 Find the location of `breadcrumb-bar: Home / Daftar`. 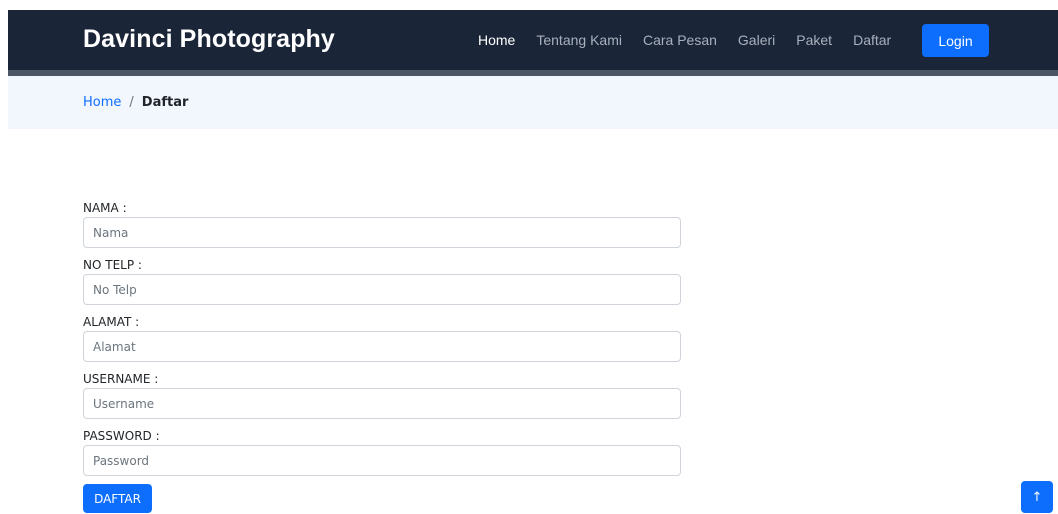

breadcrumb-bar: Home / Daftar is located at coordinates (533, 102).